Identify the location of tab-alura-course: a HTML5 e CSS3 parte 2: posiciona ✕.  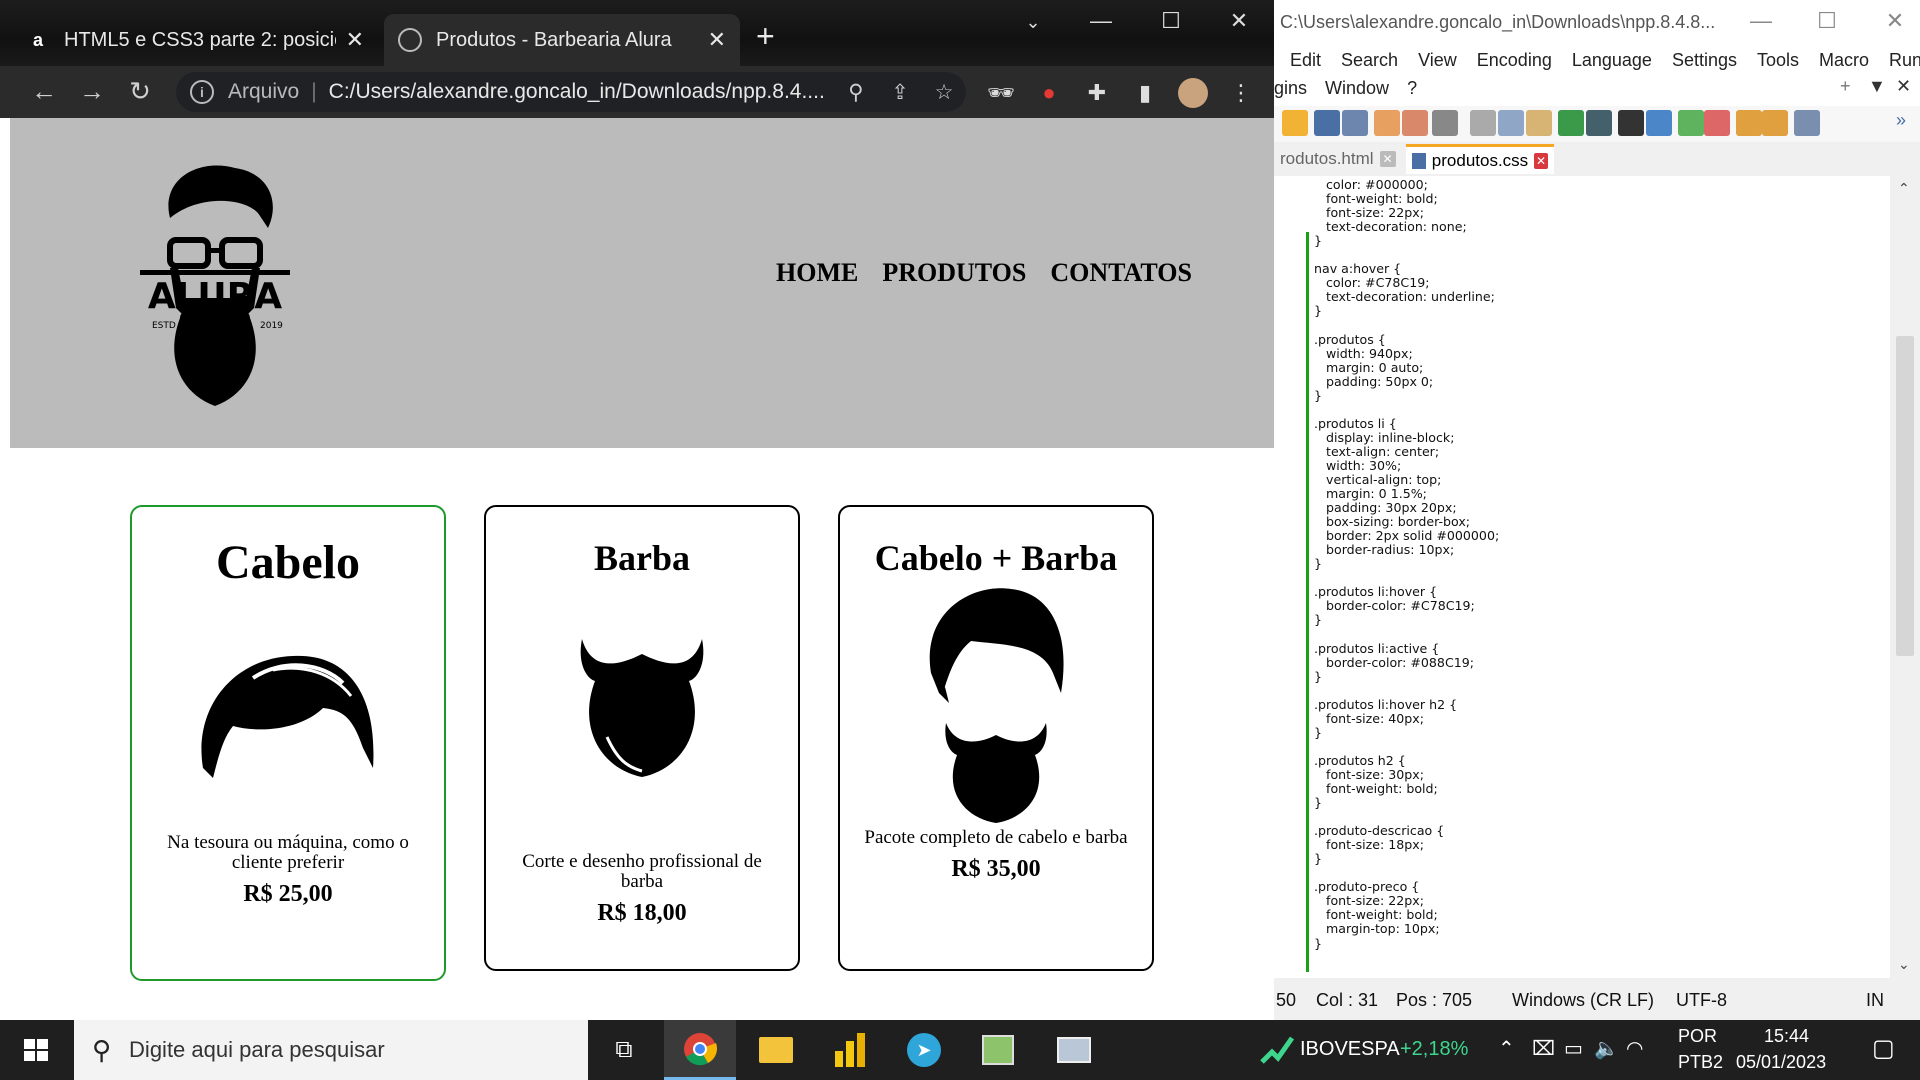
(195, 40).